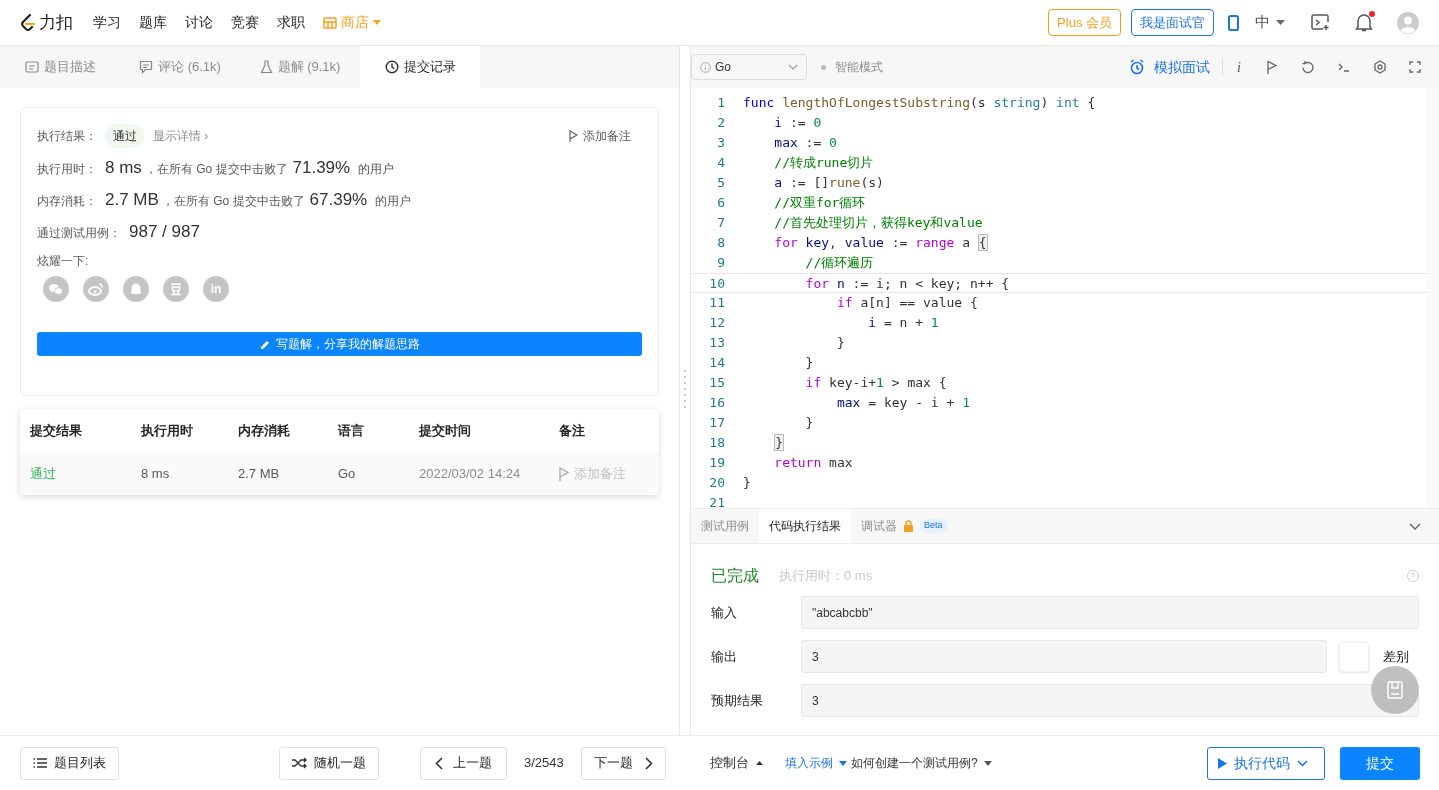  I want to click on nav-link: 讨论, so click(199, 22).